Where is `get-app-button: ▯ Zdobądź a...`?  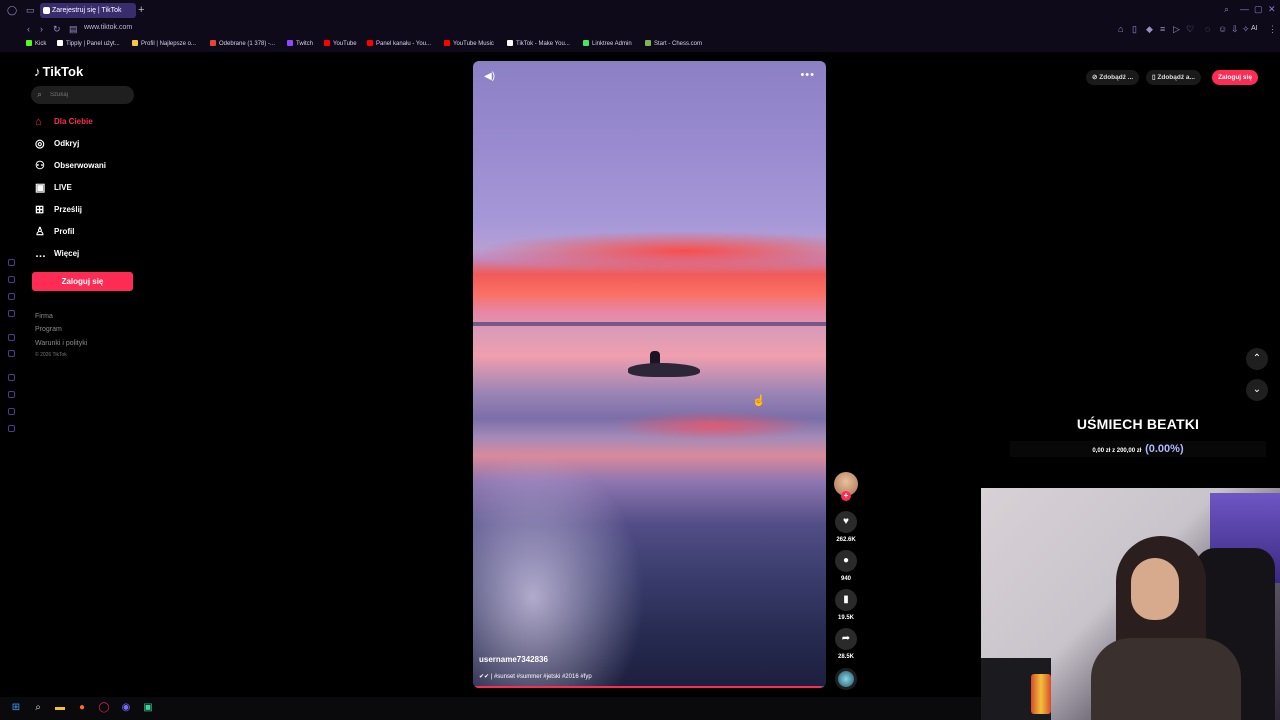 get-app-button: ▯ Zdobądź a... is located at coordinates (1173, 77).